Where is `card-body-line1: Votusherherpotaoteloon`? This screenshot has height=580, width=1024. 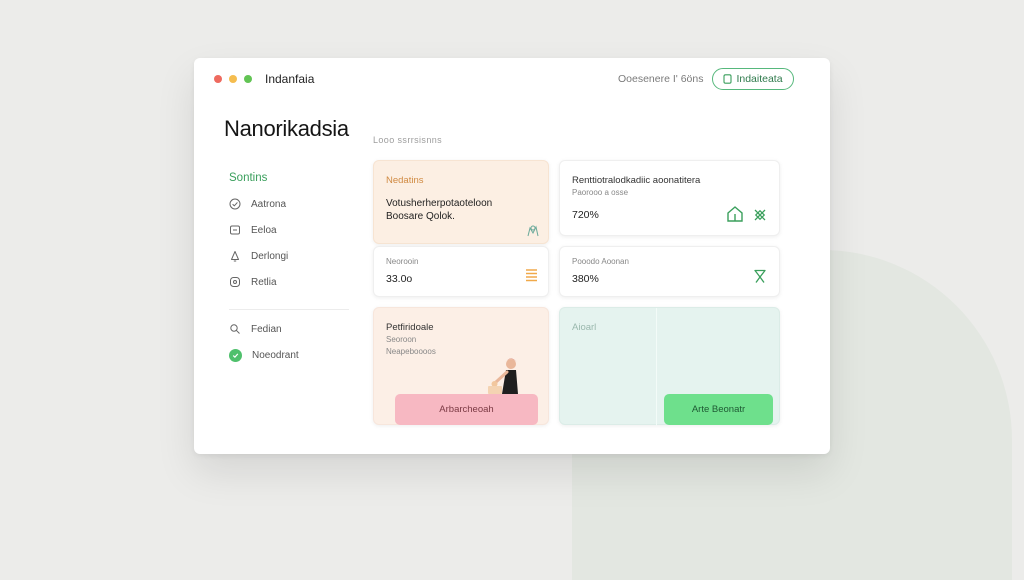
card-body-line1: Votusherherpotaoteloon is located at coordinates (439, 203).